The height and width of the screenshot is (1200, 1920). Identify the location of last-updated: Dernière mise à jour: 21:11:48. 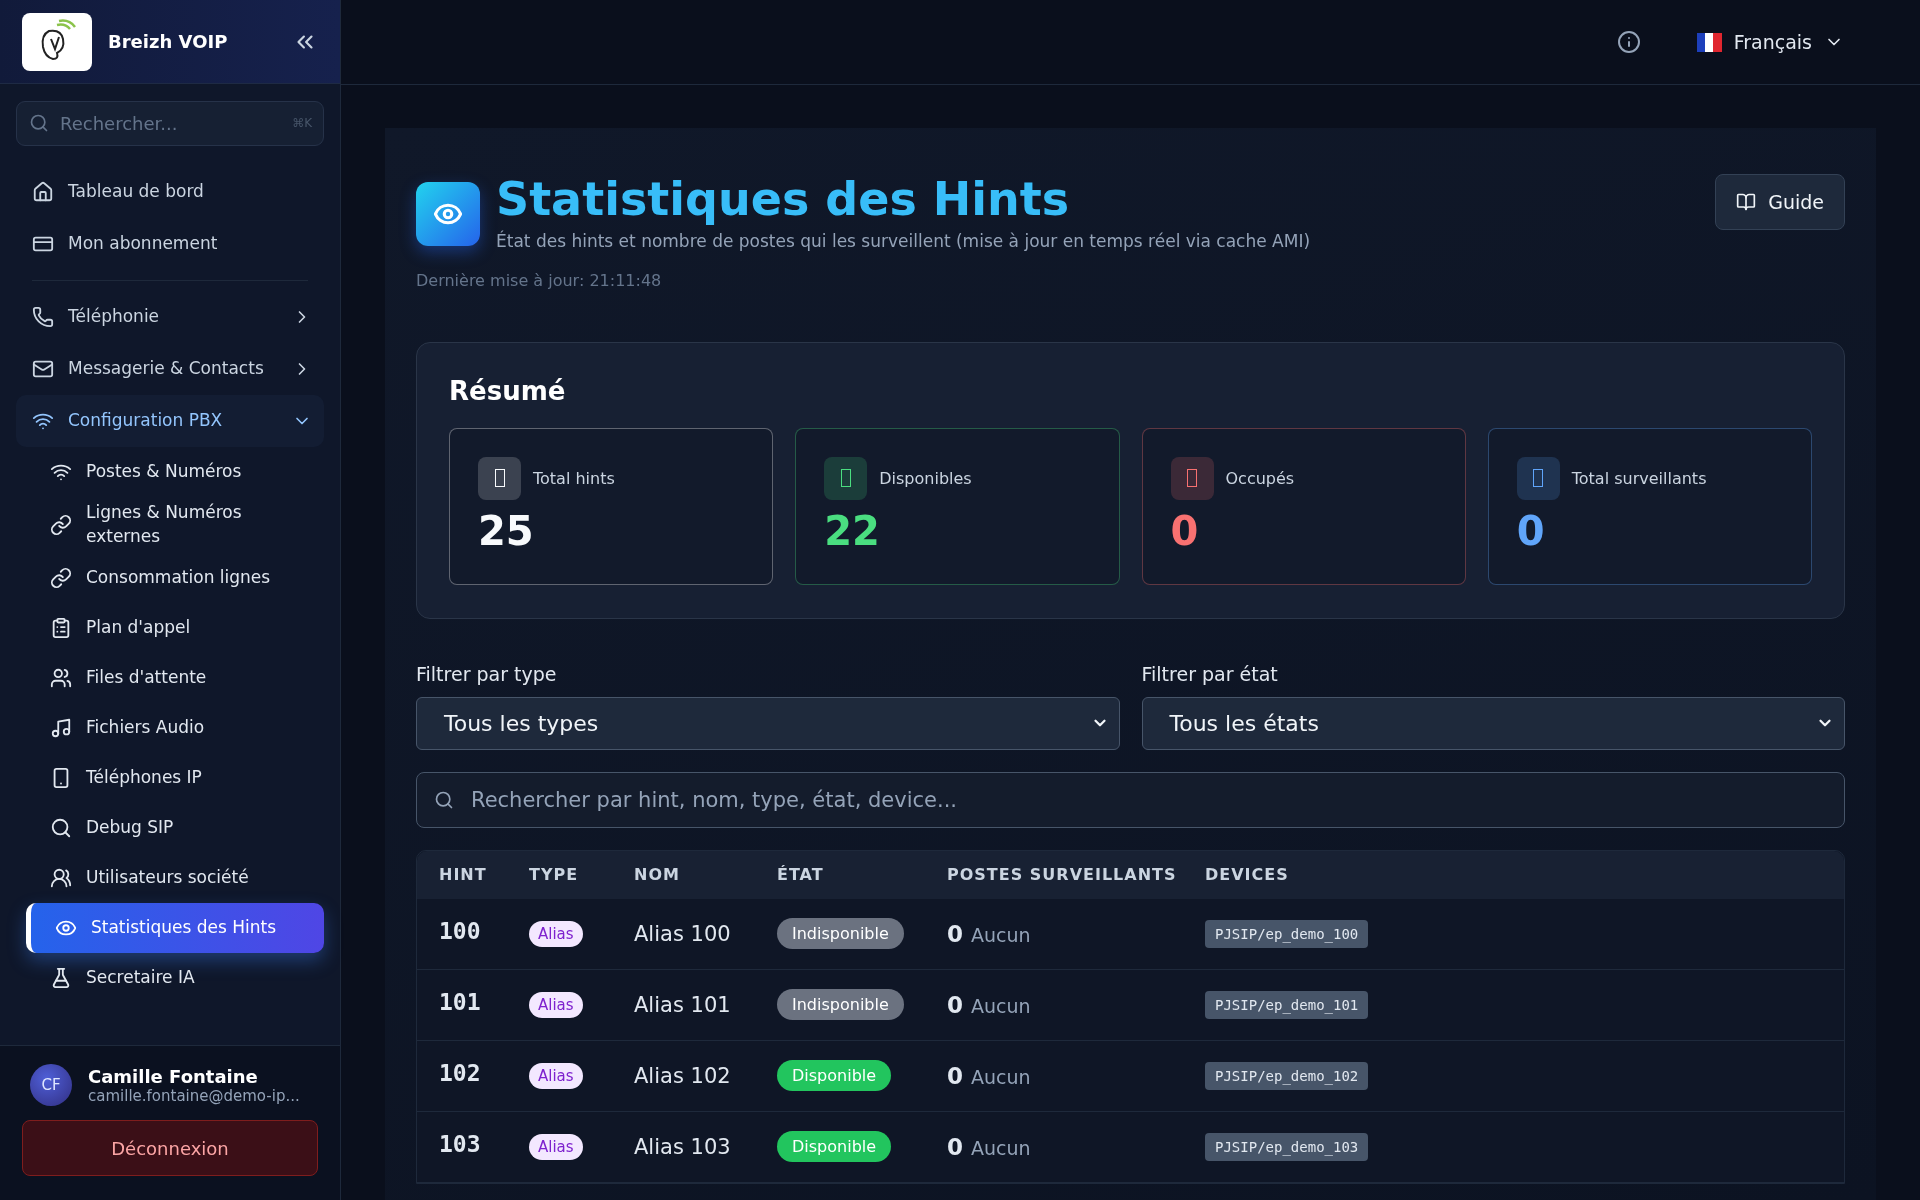
(539, 280).